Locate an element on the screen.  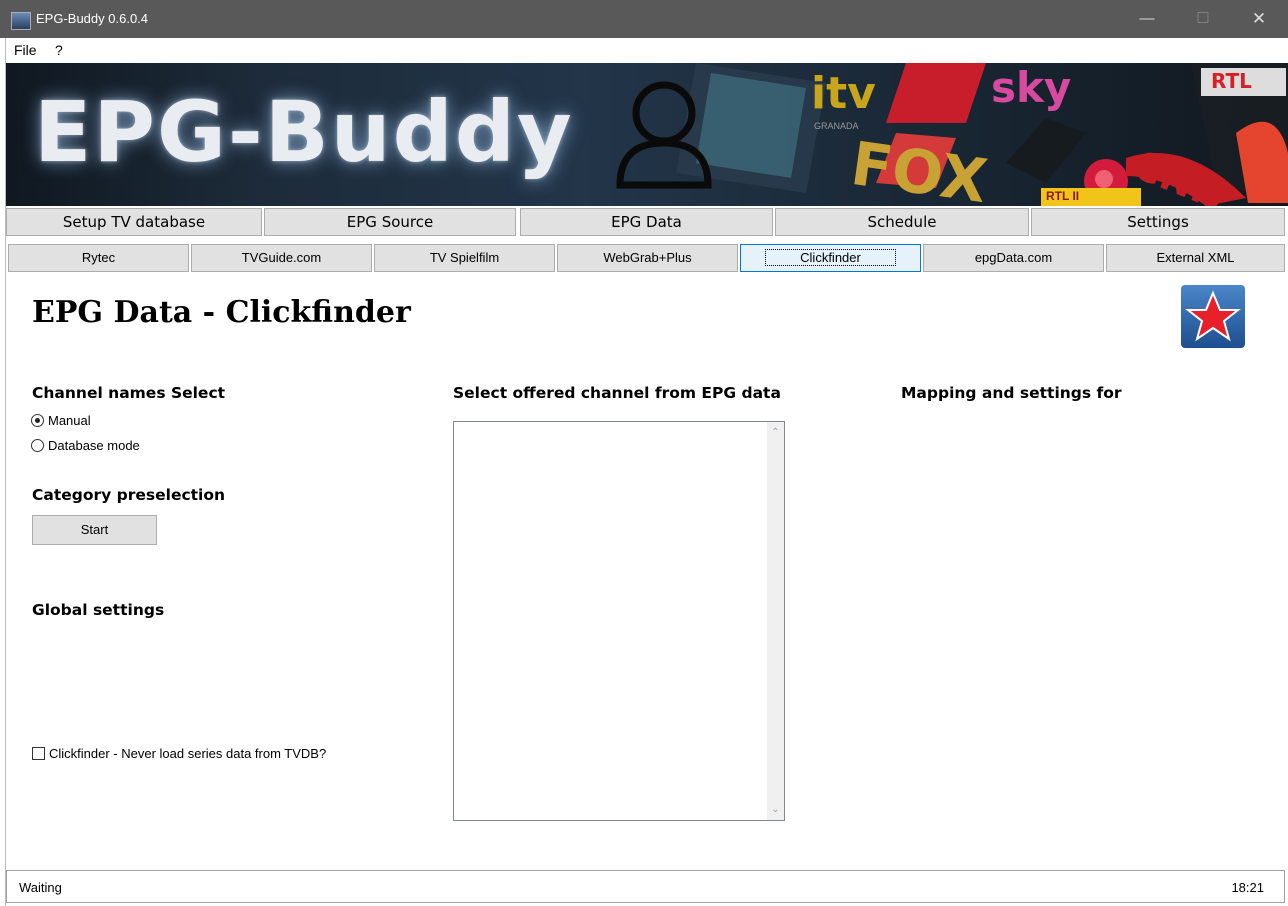
status-text: Waiting is located at coordinates (40, 887).